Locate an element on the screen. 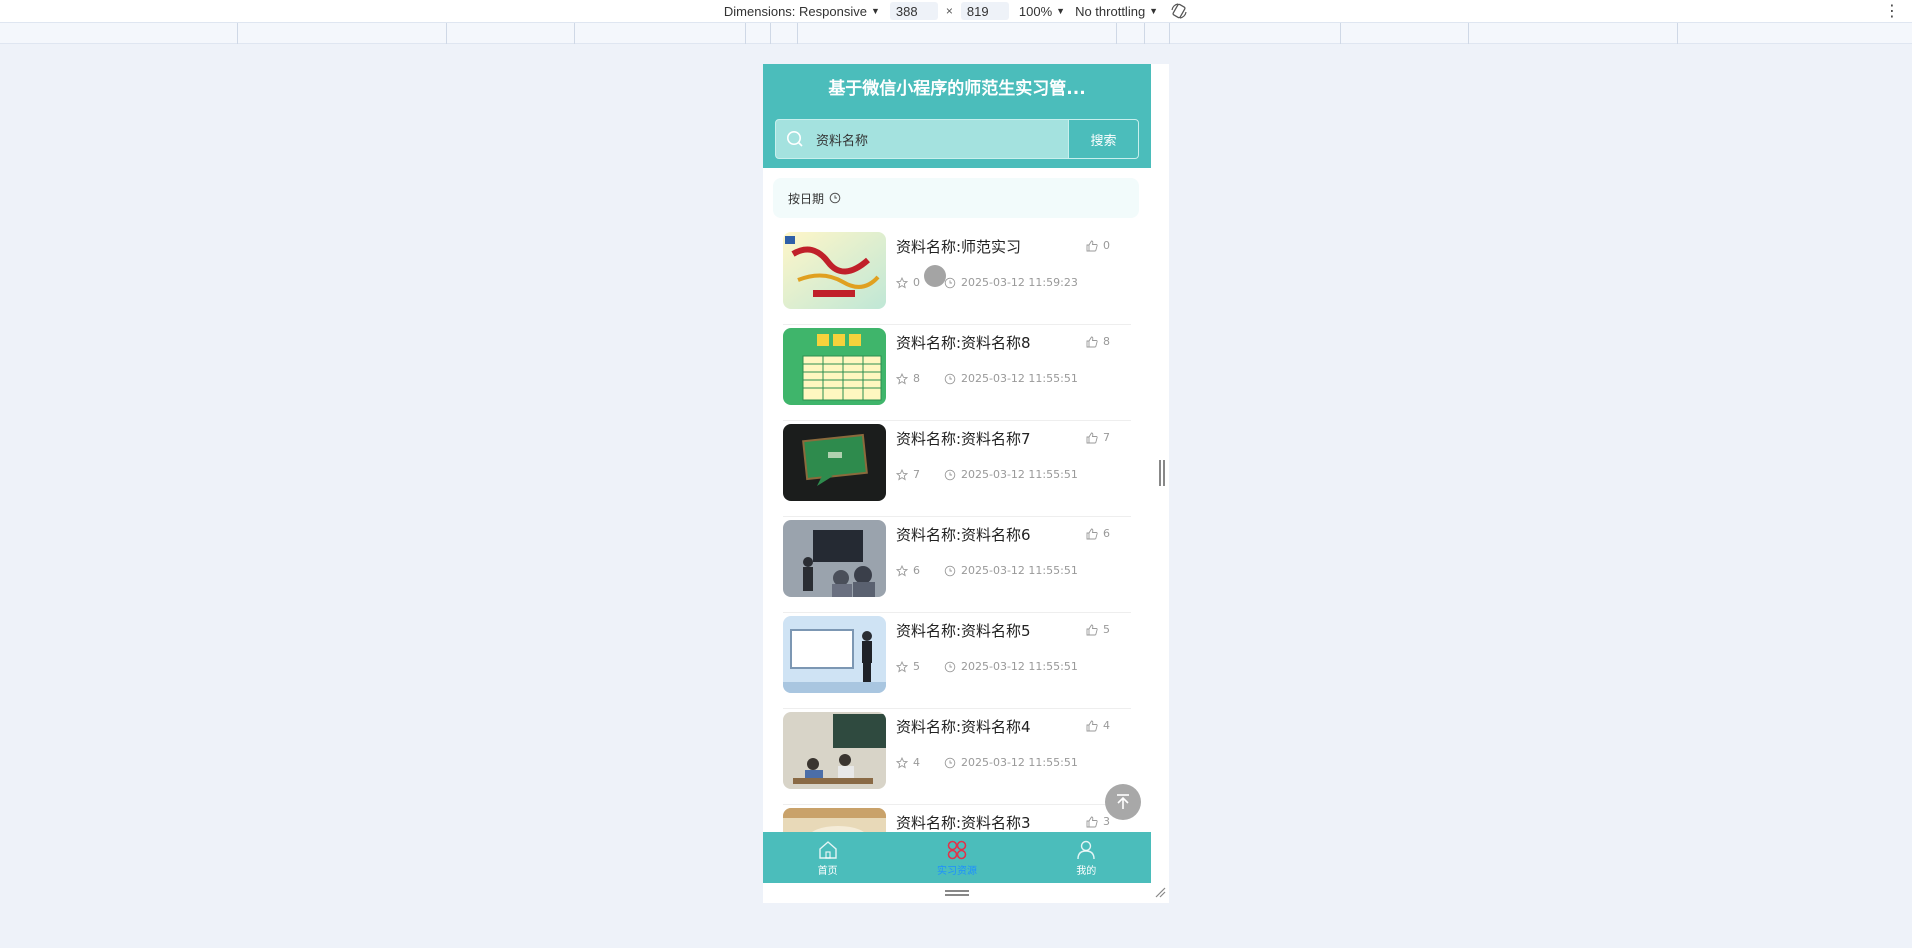 The height and width of the screenshot is (948, 1912). list-item: 资料名称:资料名称5 5 5 2025-03-12 11:55:51 is located at coordinates (957, 661).